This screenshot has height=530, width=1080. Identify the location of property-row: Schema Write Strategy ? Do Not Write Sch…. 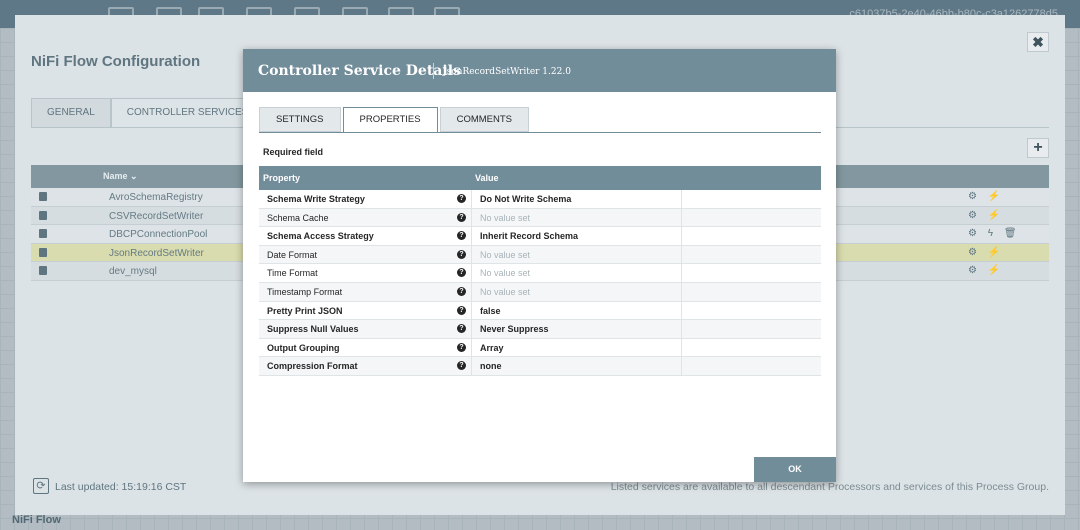
(540, 199).